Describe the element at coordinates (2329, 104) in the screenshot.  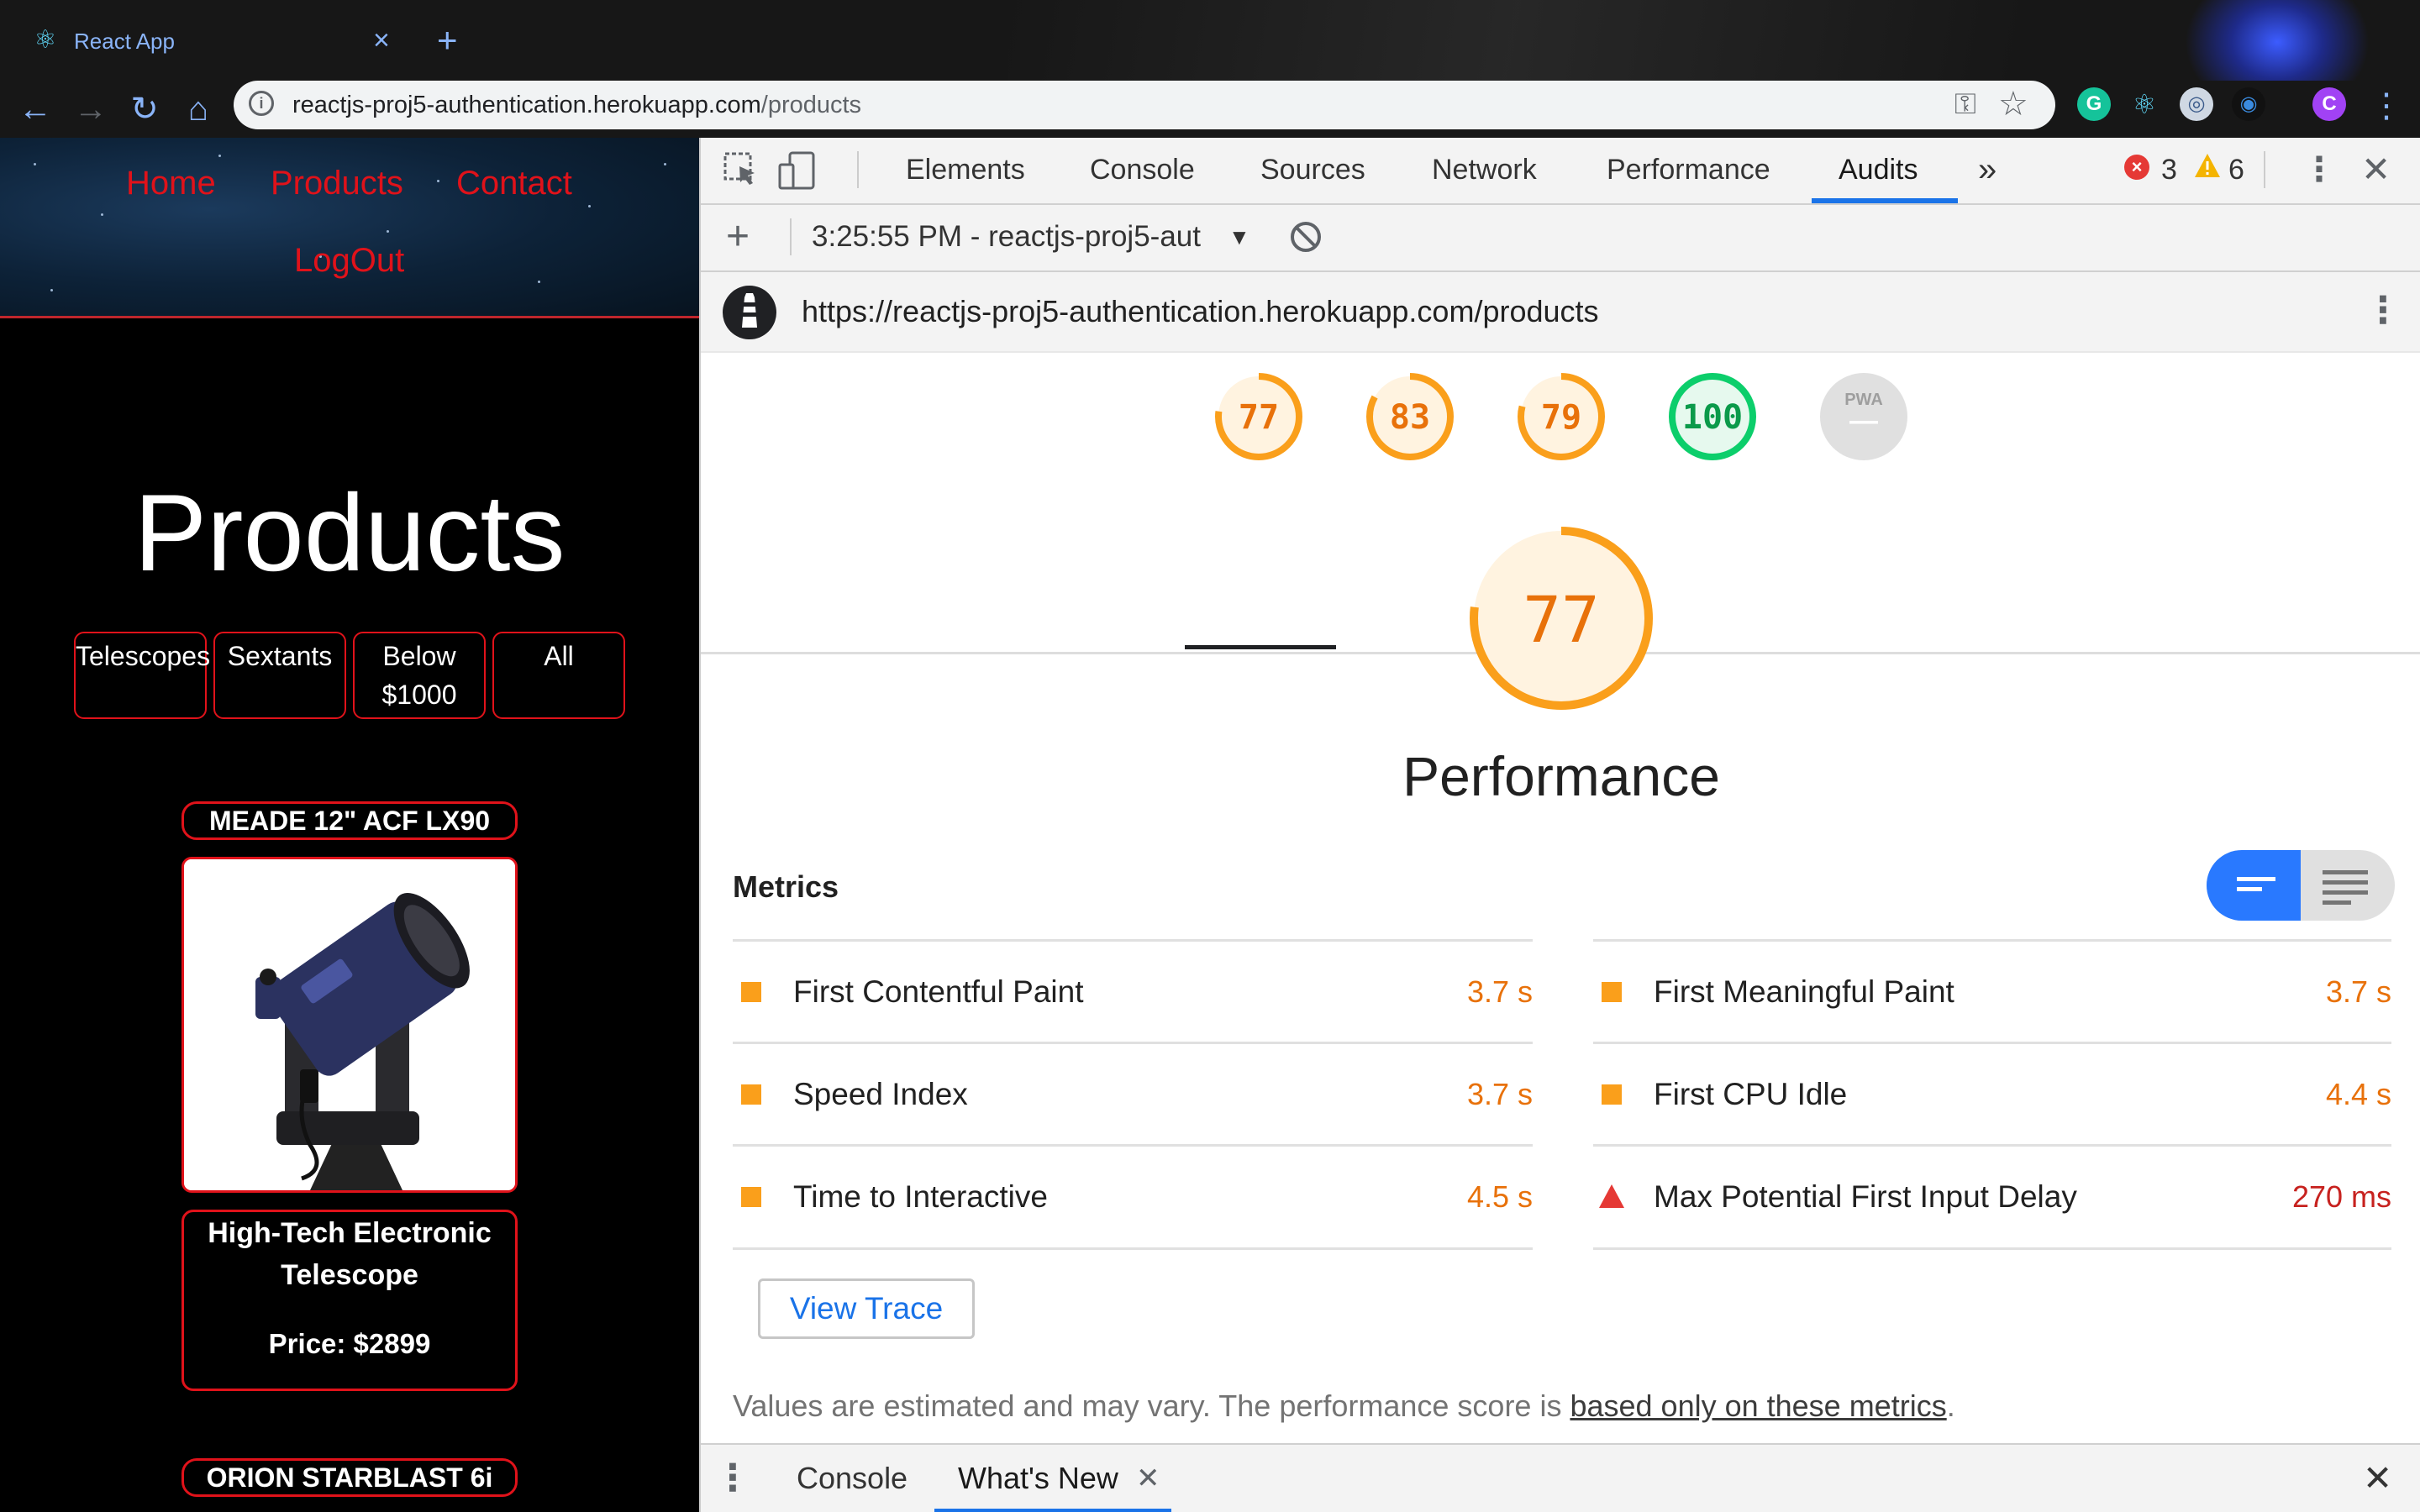
I see `profile-avatar: C` at that location.